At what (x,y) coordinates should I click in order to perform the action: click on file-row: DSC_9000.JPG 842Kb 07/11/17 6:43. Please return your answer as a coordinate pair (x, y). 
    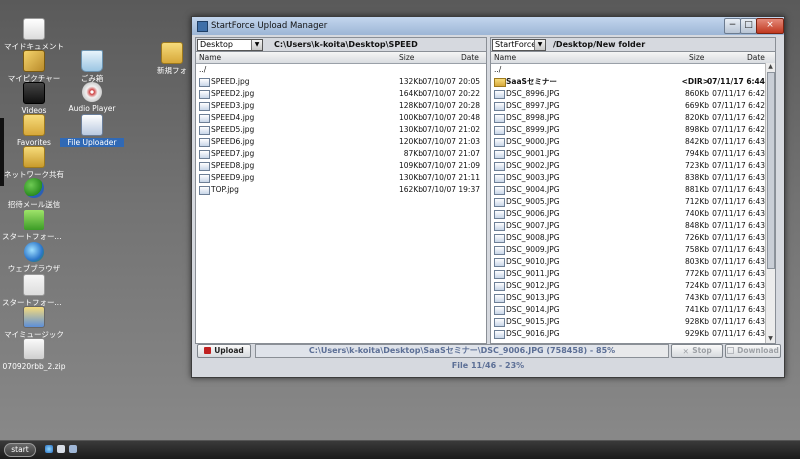
    Looking at the image, I should click on (633, 142).